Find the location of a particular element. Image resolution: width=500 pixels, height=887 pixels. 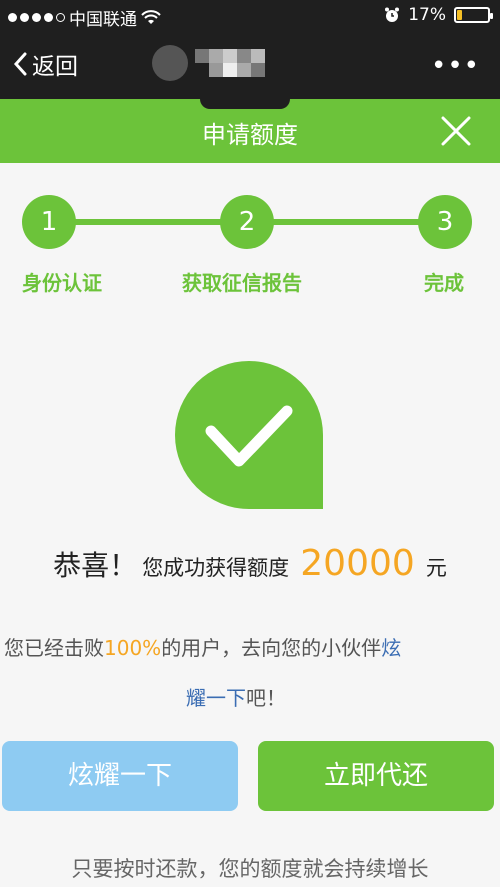

page-title: 申请额度 is located at coordinates (250, 135).